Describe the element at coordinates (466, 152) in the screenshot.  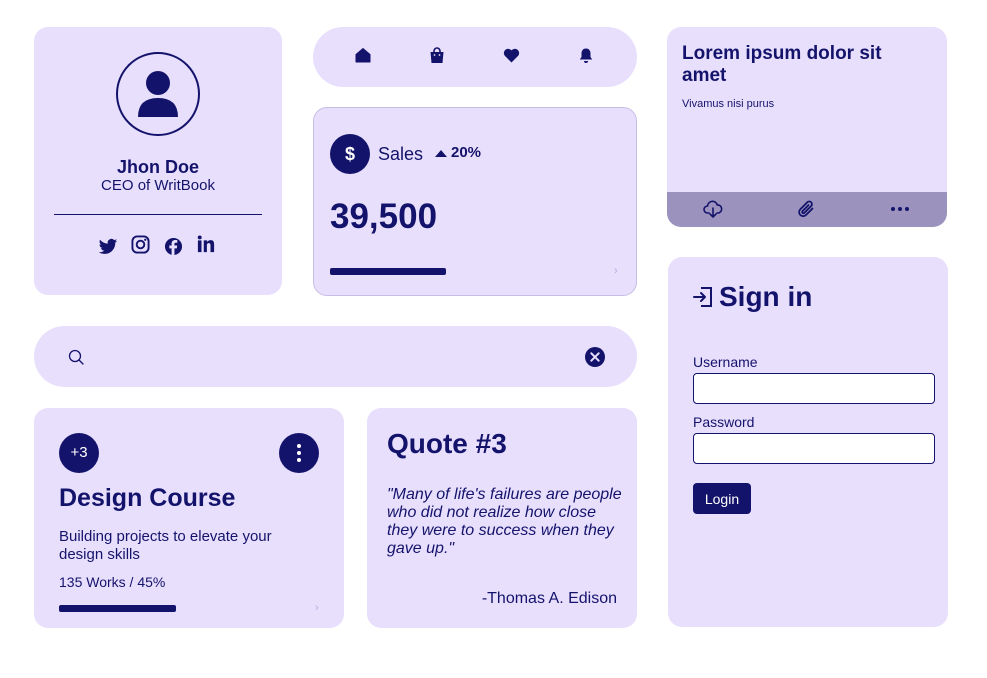
I see `sales-trend-value: 20%` at that location.